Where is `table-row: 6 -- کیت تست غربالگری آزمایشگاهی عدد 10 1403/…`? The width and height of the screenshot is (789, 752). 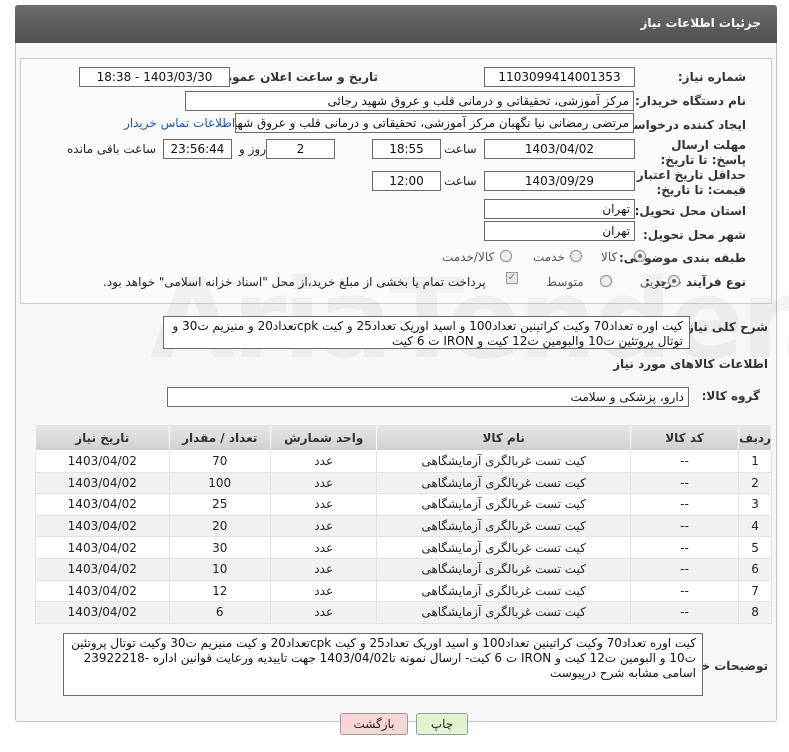
table-row: 6 -- کیت تست غربالگری آزمایشگاهی عدد 10 1403/… is located at coordinates (403, 569).